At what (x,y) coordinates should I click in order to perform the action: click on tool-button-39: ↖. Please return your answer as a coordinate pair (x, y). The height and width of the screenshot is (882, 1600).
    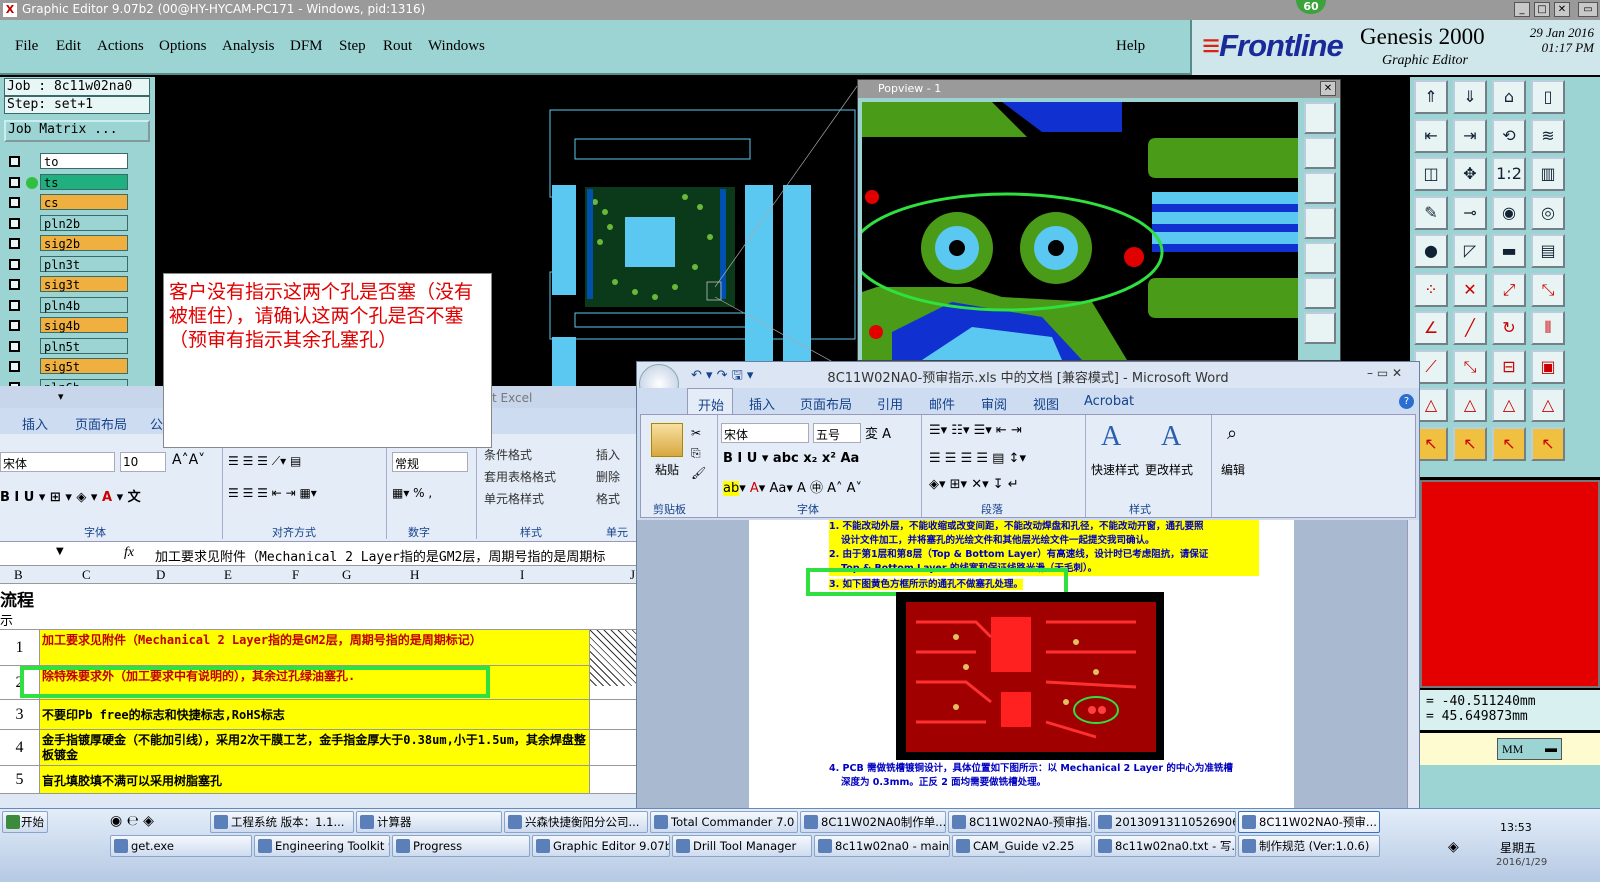
    Looking at the image, I should click on (1509, 443).